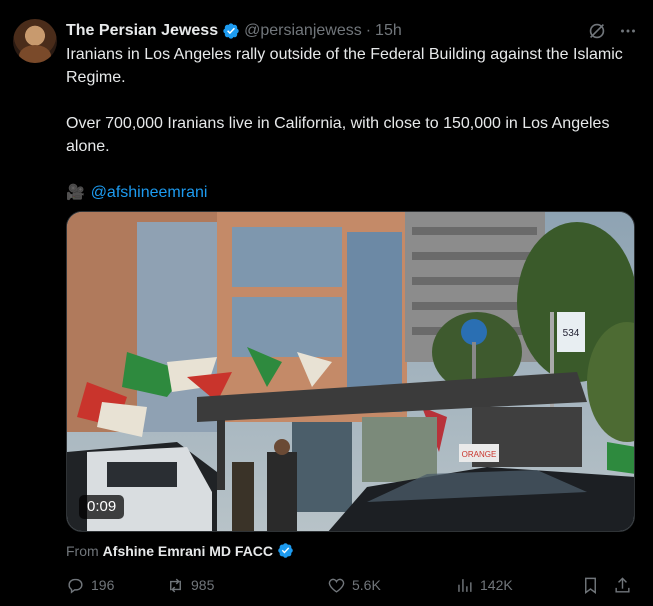 The image size is (653, 606). I want to click on bookmark-button, so click(590, 585).